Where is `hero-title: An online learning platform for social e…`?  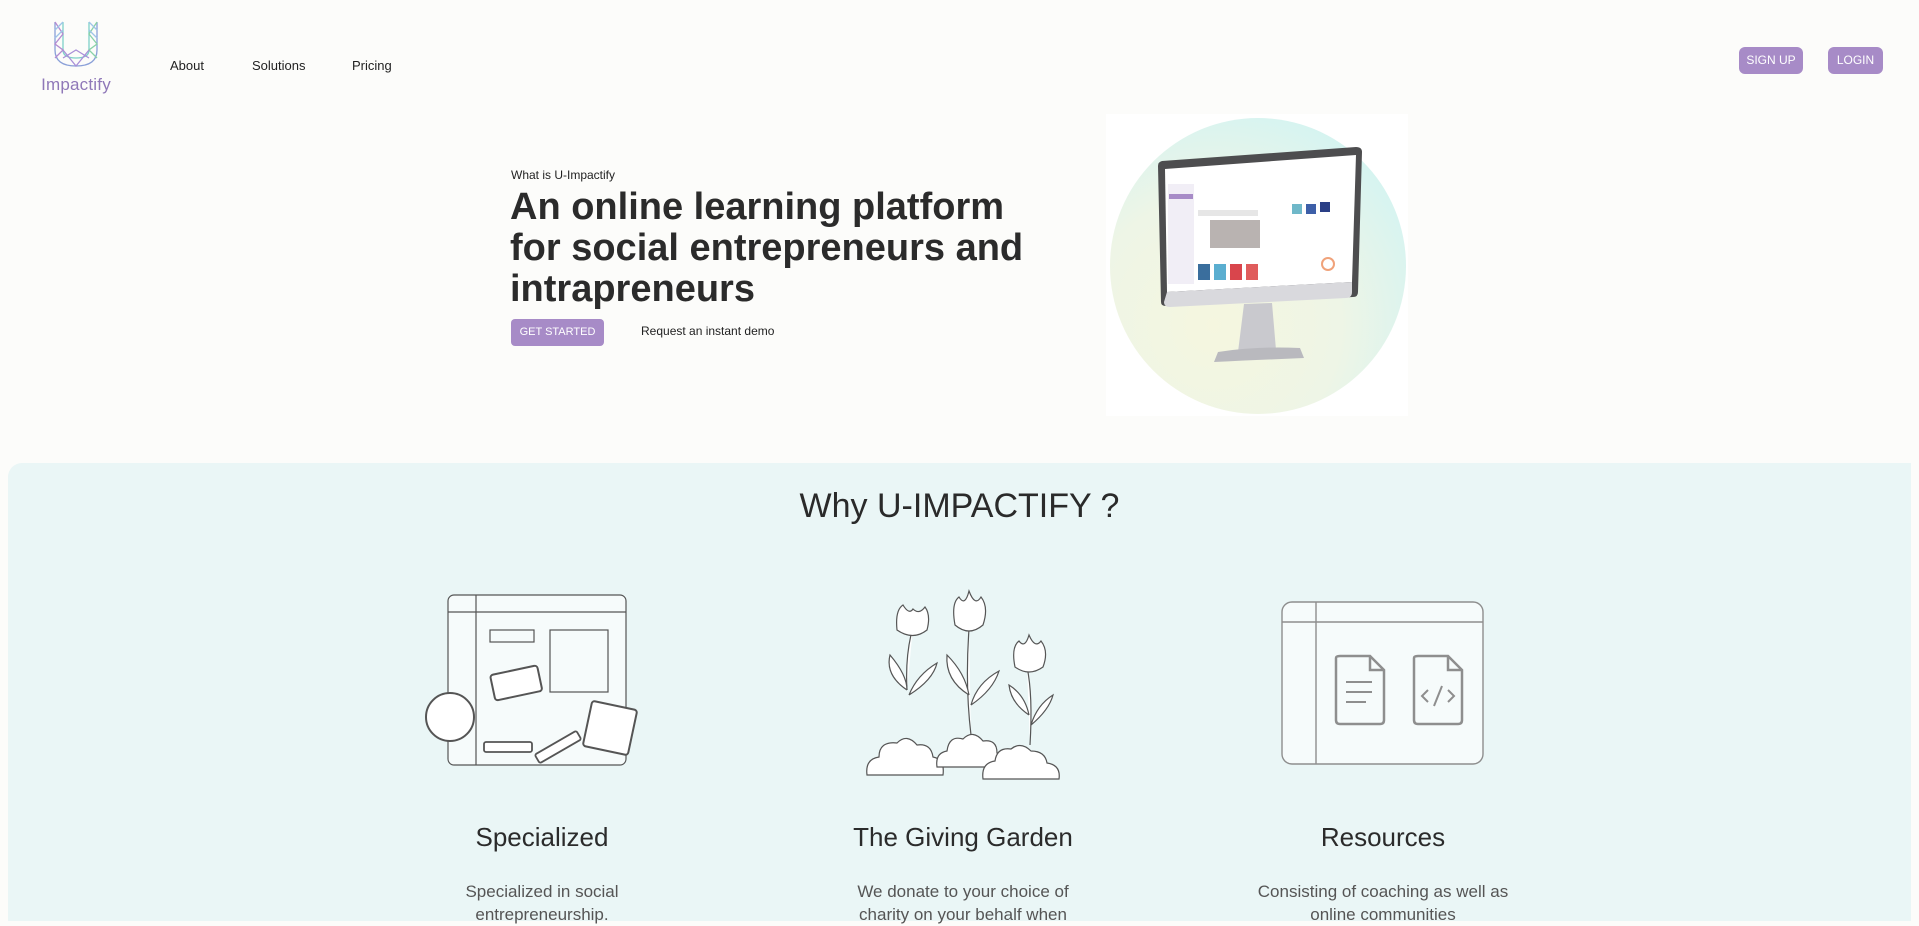 hero-title: An online learning platform for social e… is located at coordinates (767, 248).